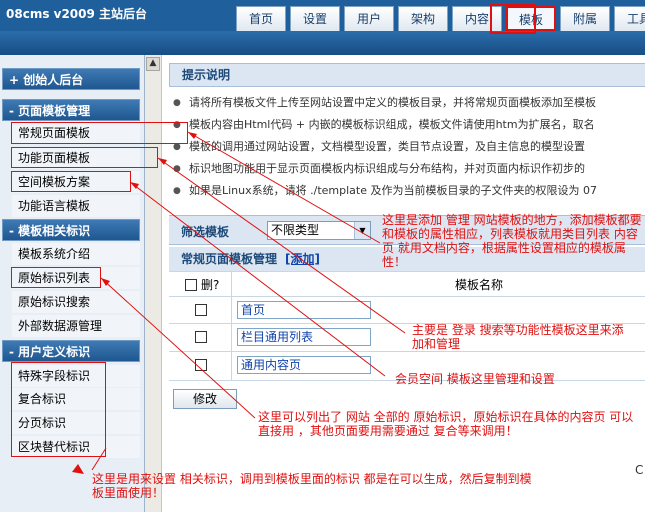 The image size is (645, 512). What do you see at coordinates (304, 337) in the screenshot?
I see `template-name-field: 栏目通用列表` at bounding box center [304, 337].